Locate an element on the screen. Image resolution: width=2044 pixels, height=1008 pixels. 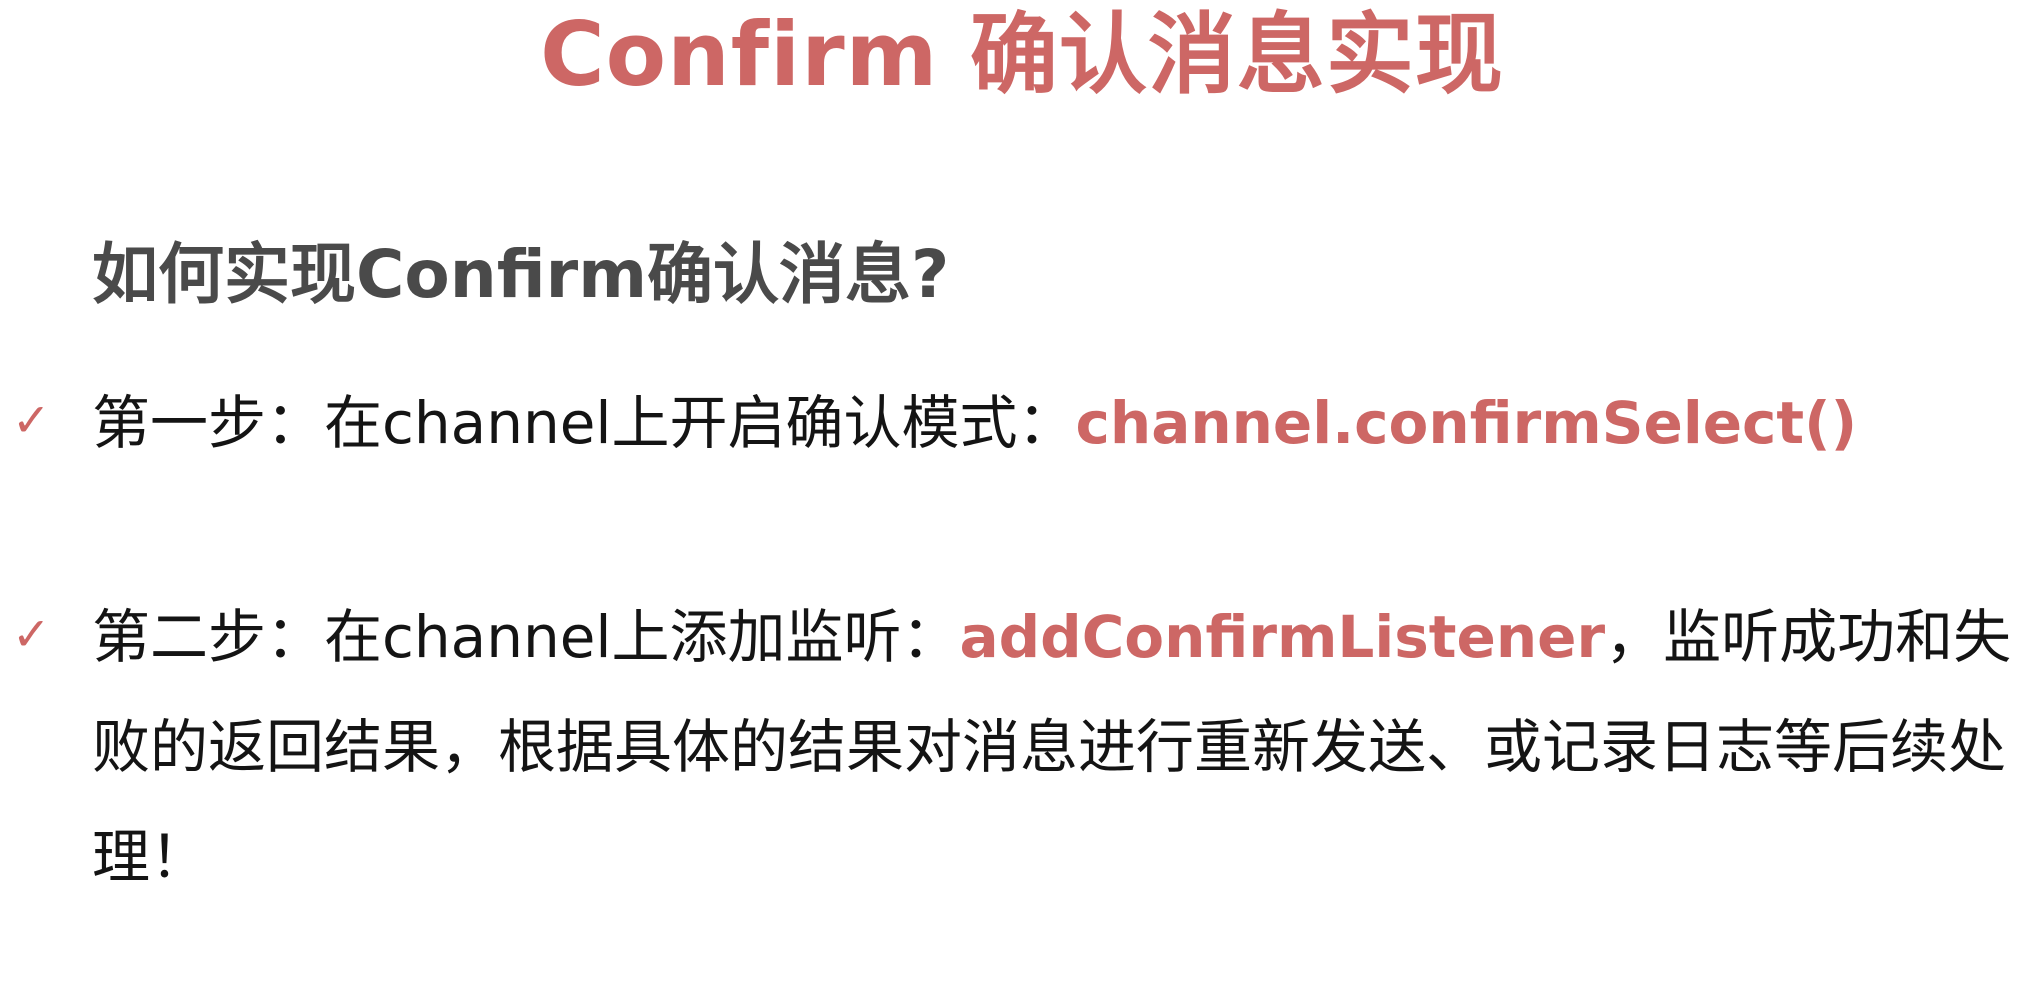
step-one-code: channel.confirmSelect() is located at coordinates (1466, 423).